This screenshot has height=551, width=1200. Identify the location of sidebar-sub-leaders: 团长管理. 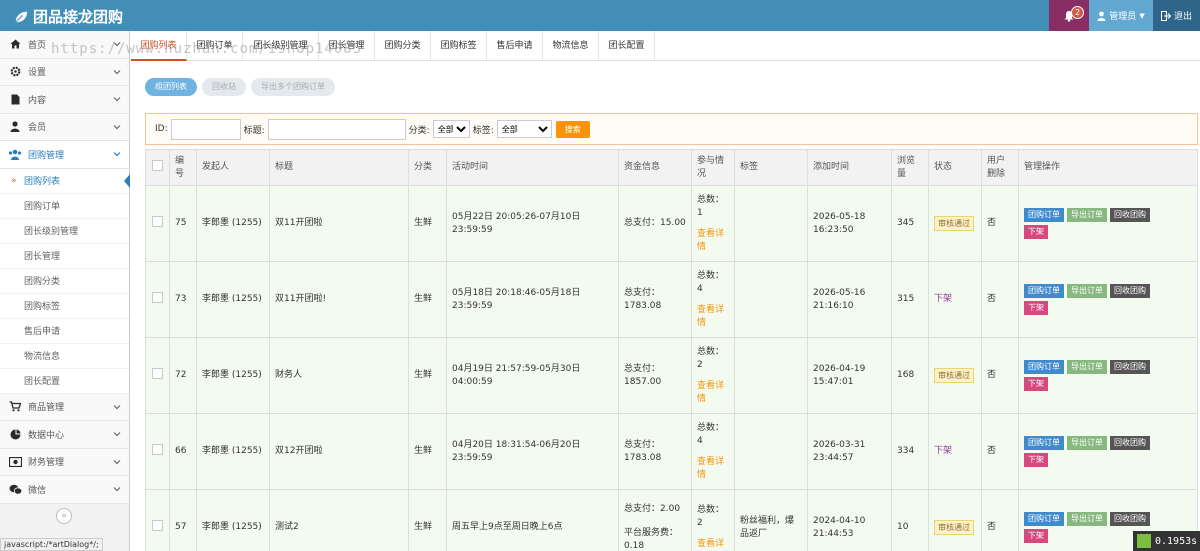
(64, 256).